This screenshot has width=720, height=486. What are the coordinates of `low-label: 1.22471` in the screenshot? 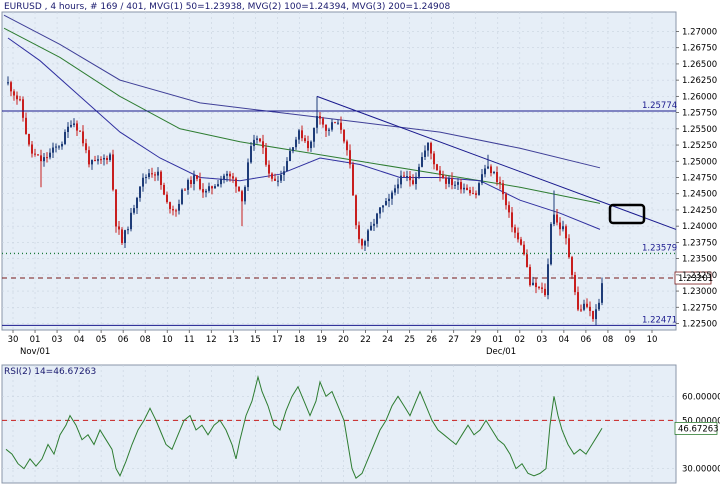 It's located at (659, 320).